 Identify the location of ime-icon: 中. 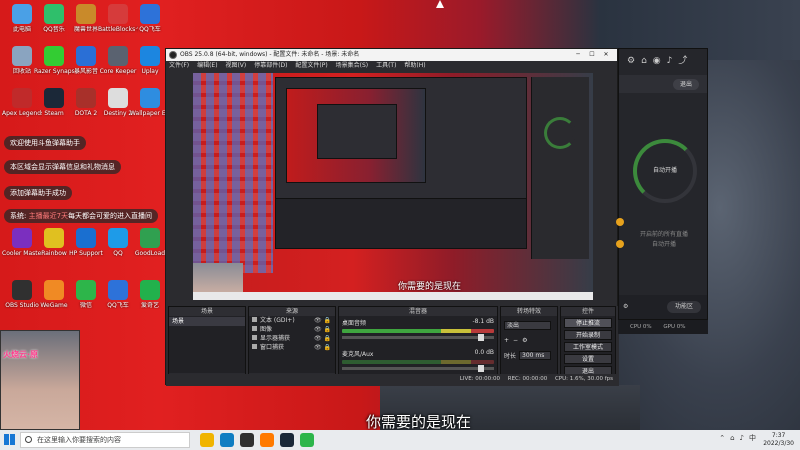
(752, 438).